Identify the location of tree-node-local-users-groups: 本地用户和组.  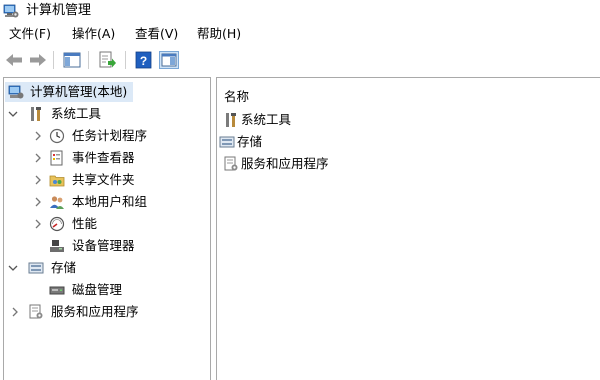
(105, 202).